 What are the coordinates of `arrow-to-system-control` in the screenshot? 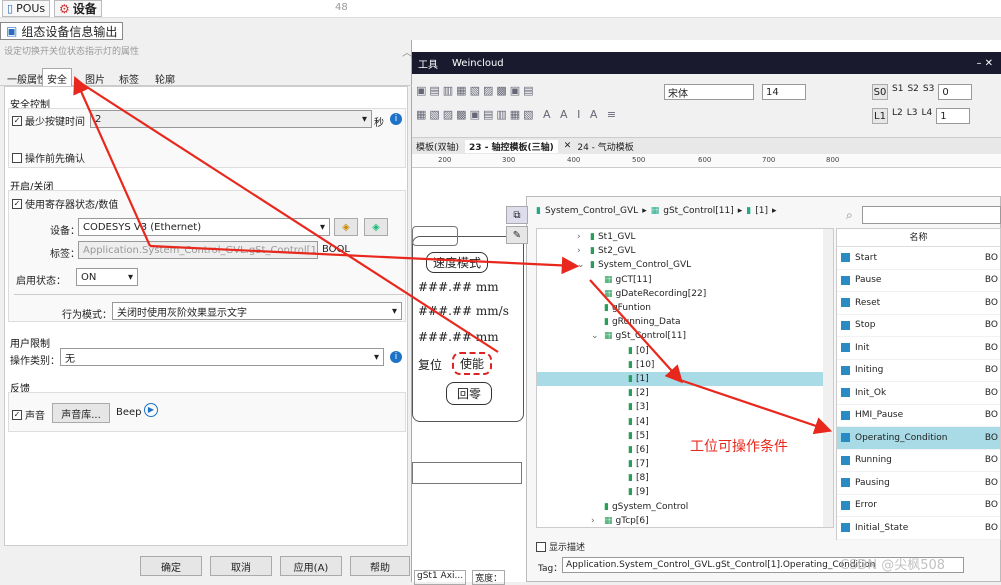 It's located at (364, 259).